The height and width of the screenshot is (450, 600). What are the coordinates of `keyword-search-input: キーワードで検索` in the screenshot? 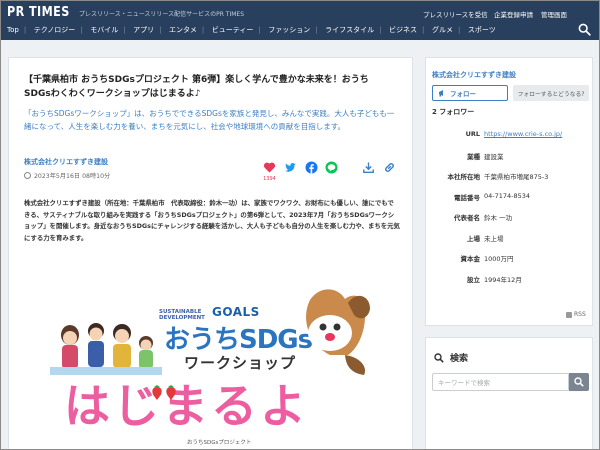 It's located at (500, 382).